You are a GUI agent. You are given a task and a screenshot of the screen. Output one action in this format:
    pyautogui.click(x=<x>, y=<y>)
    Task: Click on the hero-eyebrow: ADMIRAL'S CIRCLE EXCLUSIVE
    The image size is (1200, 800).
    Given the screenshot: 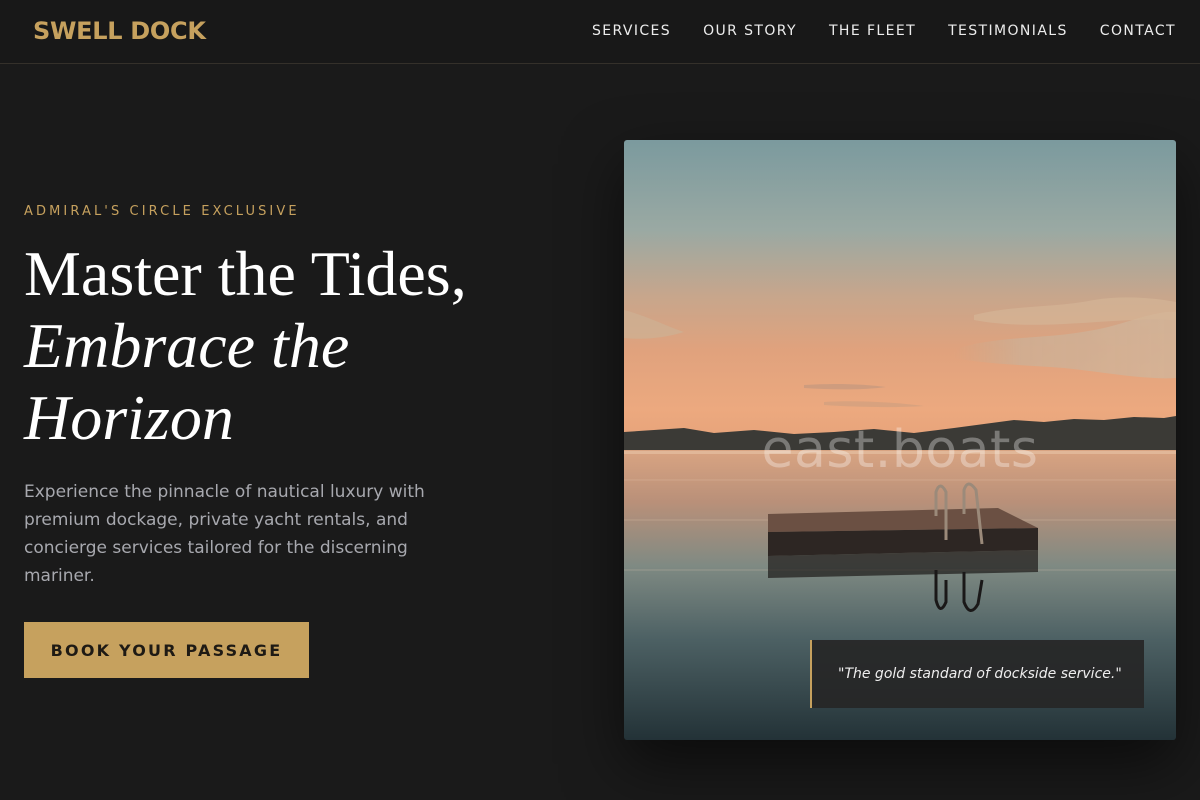 What is the action you would take?
    pyautogui.click(x=162, y=211)
    